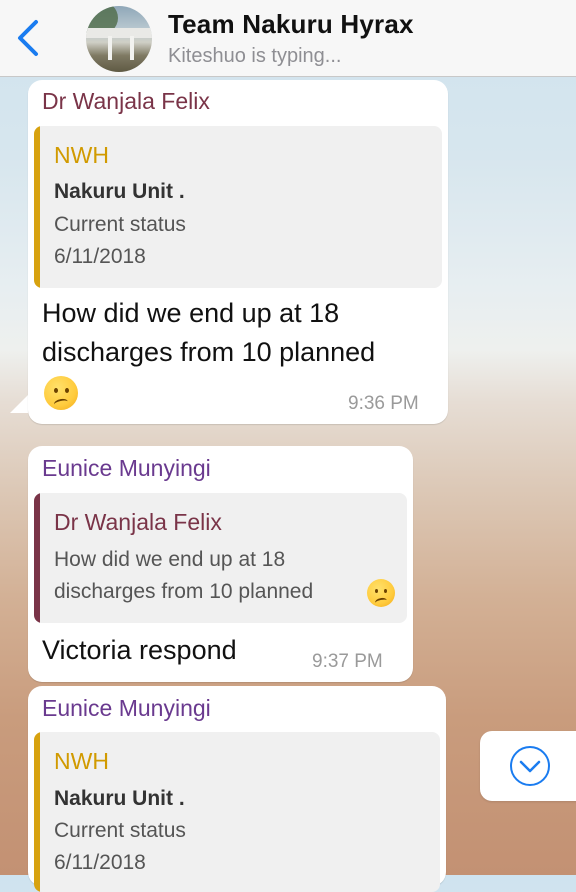  Describe the element at coordinates (126, 101) in the screenshot. I see `sender-name: Dr Wanjala Felix` at that location.